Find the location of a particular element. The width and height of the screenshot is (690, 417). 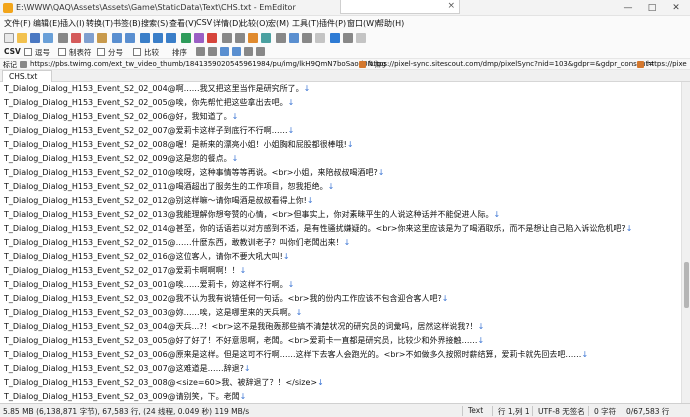

print-icon is located at coordinates (63, 38).